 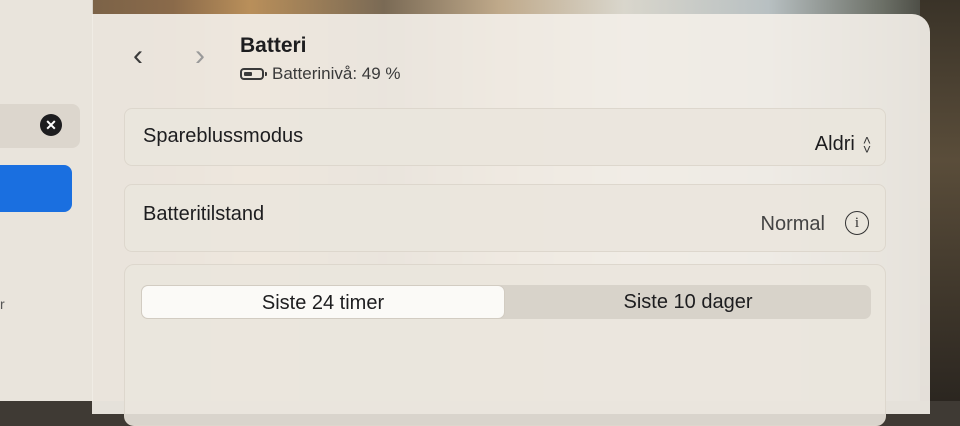 What do you see at coordinates (204, 214) in the screenshot?
I see `battery-health-label: Batteritilstand` at bounding box center [204, 214].